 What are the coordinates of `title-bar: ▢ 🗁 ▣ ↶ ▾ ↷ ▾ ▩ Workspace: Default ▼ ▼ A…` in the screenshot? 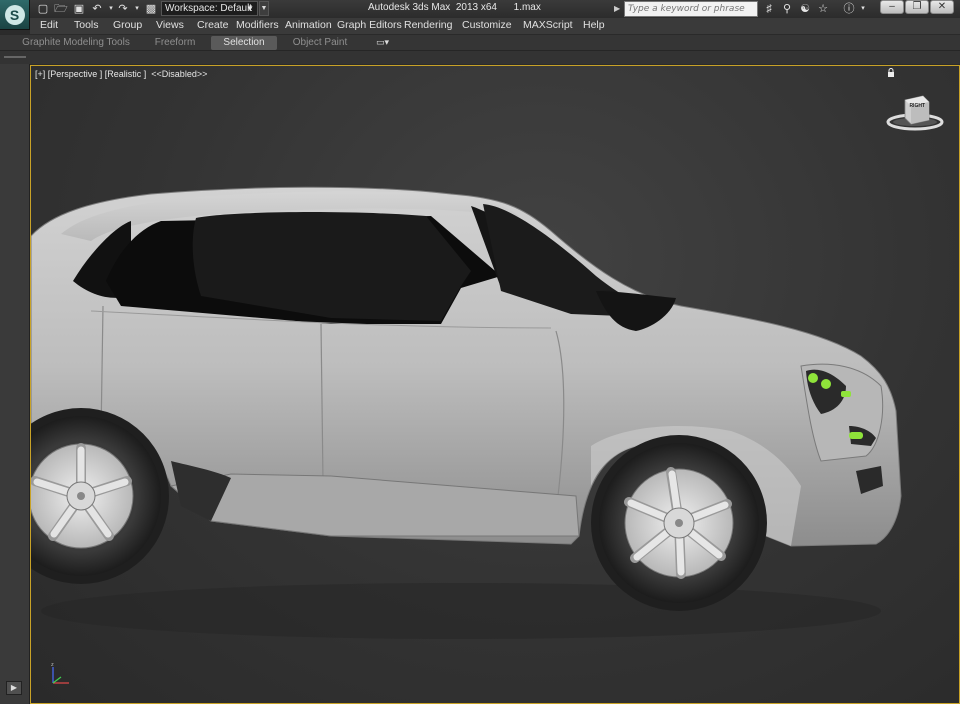 It's located at (480, 9).